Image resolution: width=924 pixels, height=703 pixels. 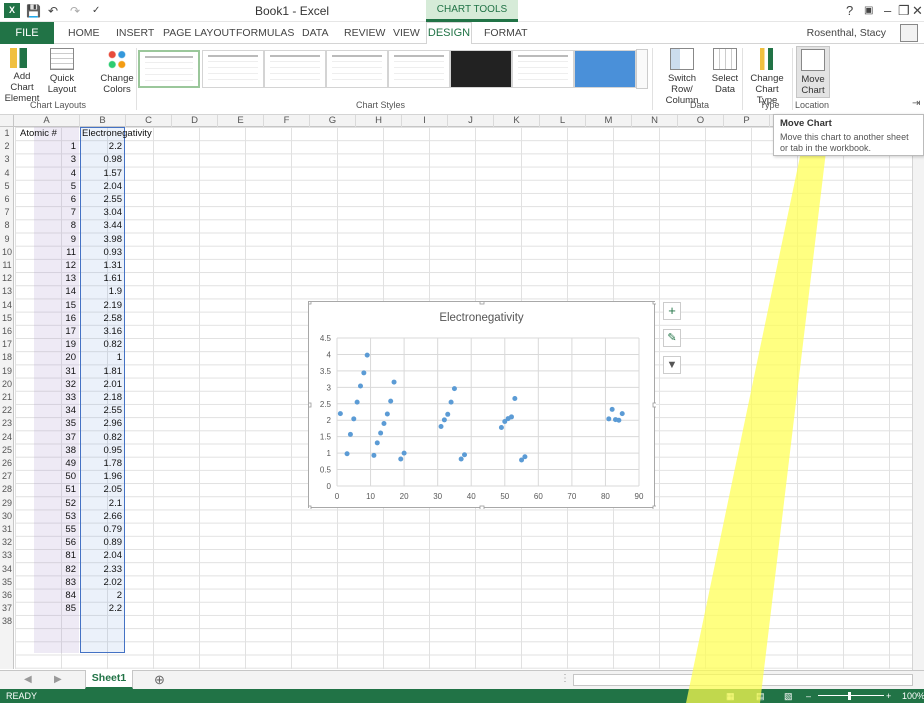 What do you see at coordinates (672, 365) in the screenshot?
I see `chart-filters-button: ▼` at bounding box center [672, 365].